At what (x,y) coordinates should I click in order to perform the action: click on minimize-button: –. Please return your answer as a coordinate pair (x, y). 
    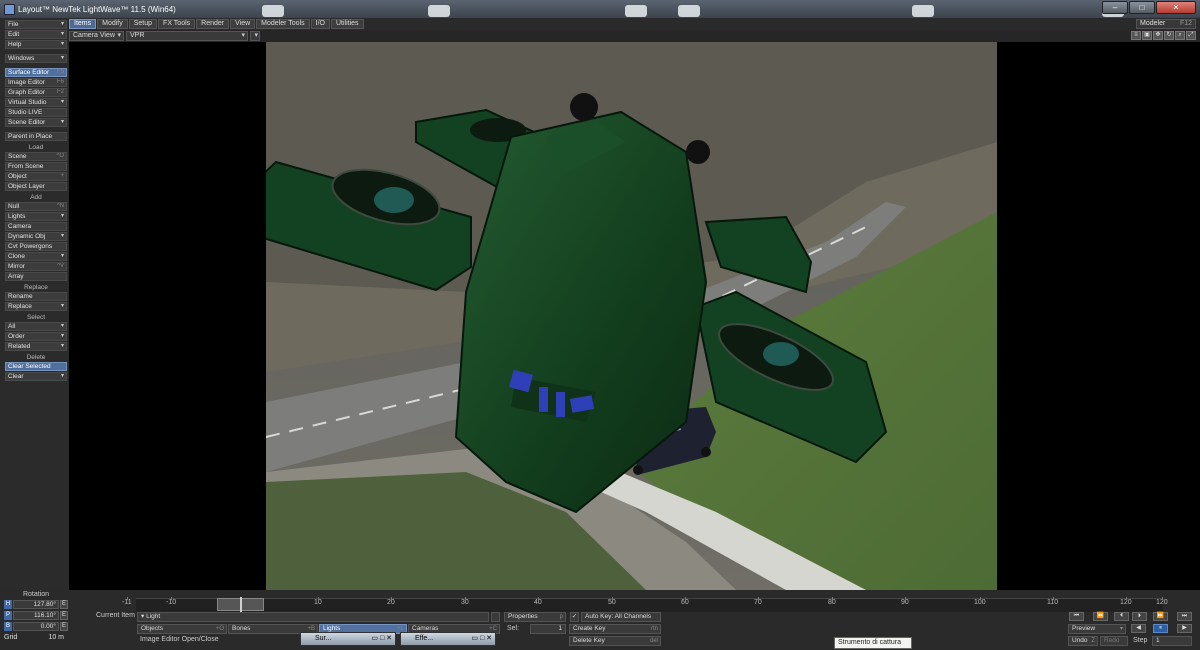
    Looking at the image, I should click on (1115, 7).